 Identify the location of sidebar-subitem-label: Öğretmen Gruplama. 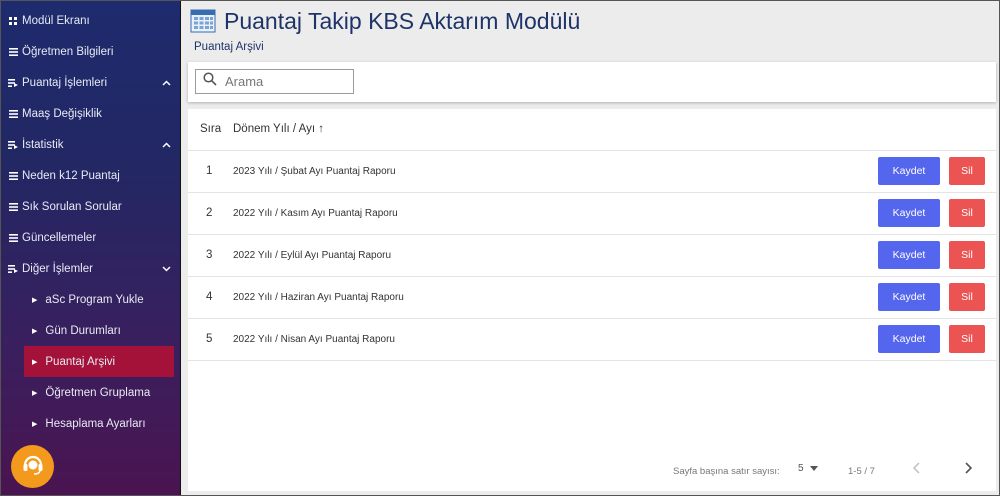
(98, 392).